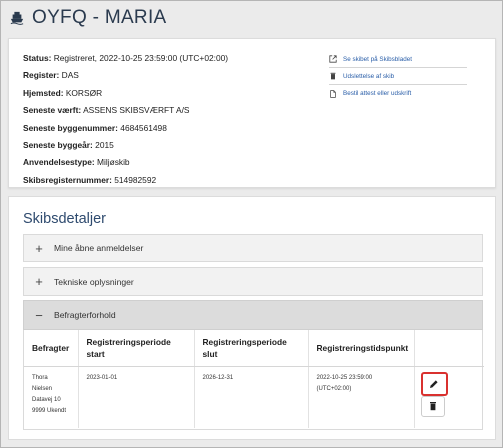  Describe the element at coordinates (333, 93) in the screenshot. I see `document-icon` at that location.